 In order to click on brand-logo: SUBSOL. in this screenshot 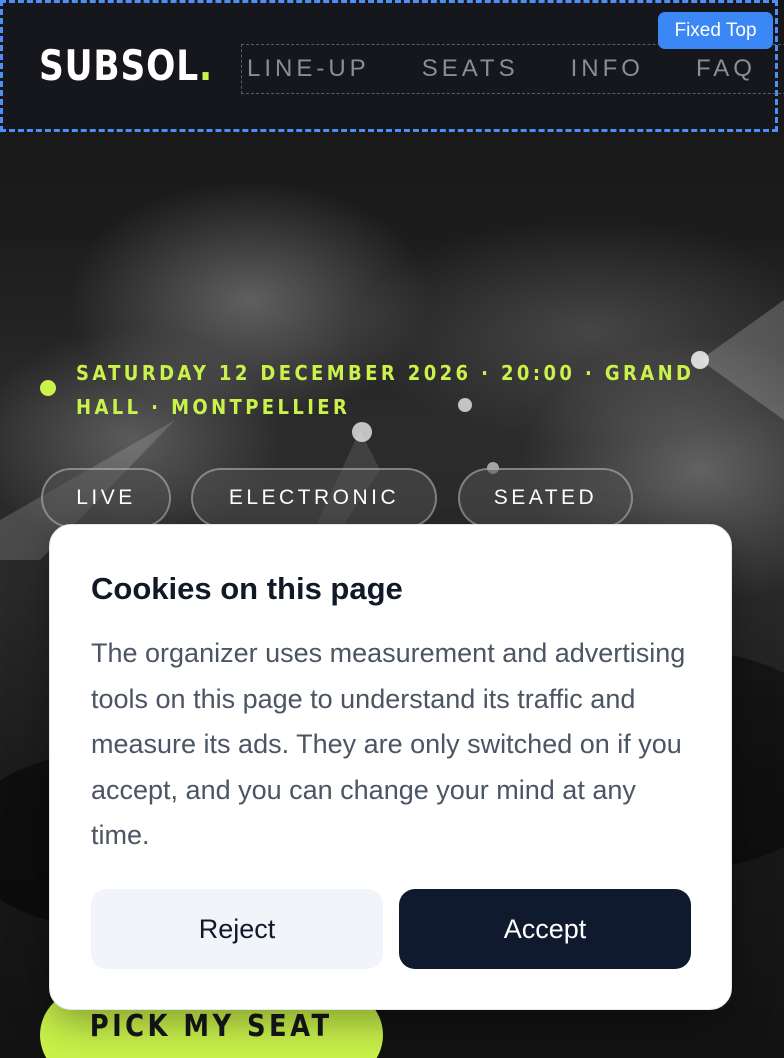, I will do `click(126, 65)`.